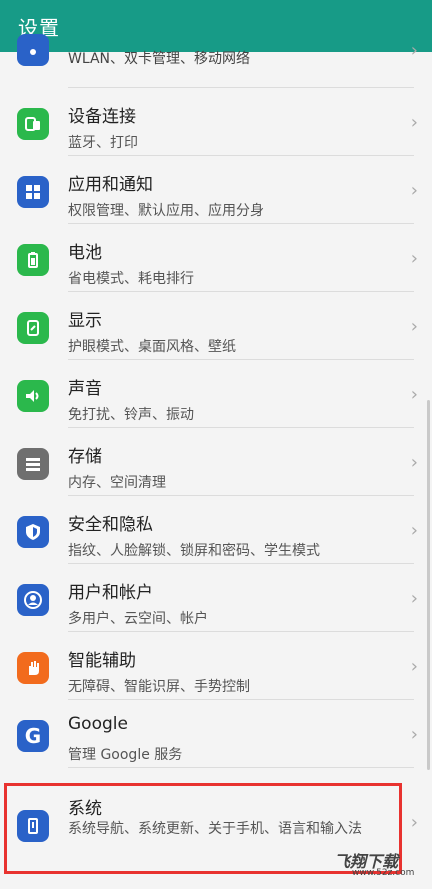 The width and height of the screenshot is (432, 889). Describe the element at coordinates (383, 873) in the screenshot. I see `watermark-url: www.52z.com` at that location.